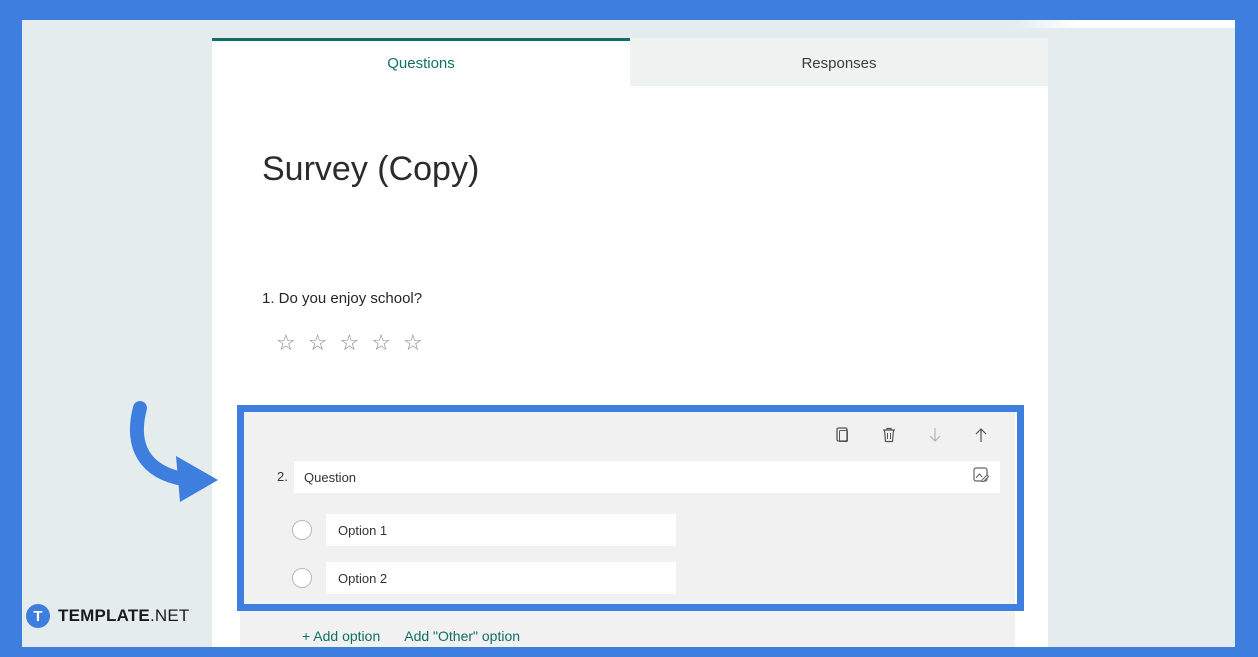 The width and height of the screenshot is (1258, 657). What do you see at coordinates (38, 616) in the screenshot?
I see `logo-mark: T` at bounding box center [38, 616].